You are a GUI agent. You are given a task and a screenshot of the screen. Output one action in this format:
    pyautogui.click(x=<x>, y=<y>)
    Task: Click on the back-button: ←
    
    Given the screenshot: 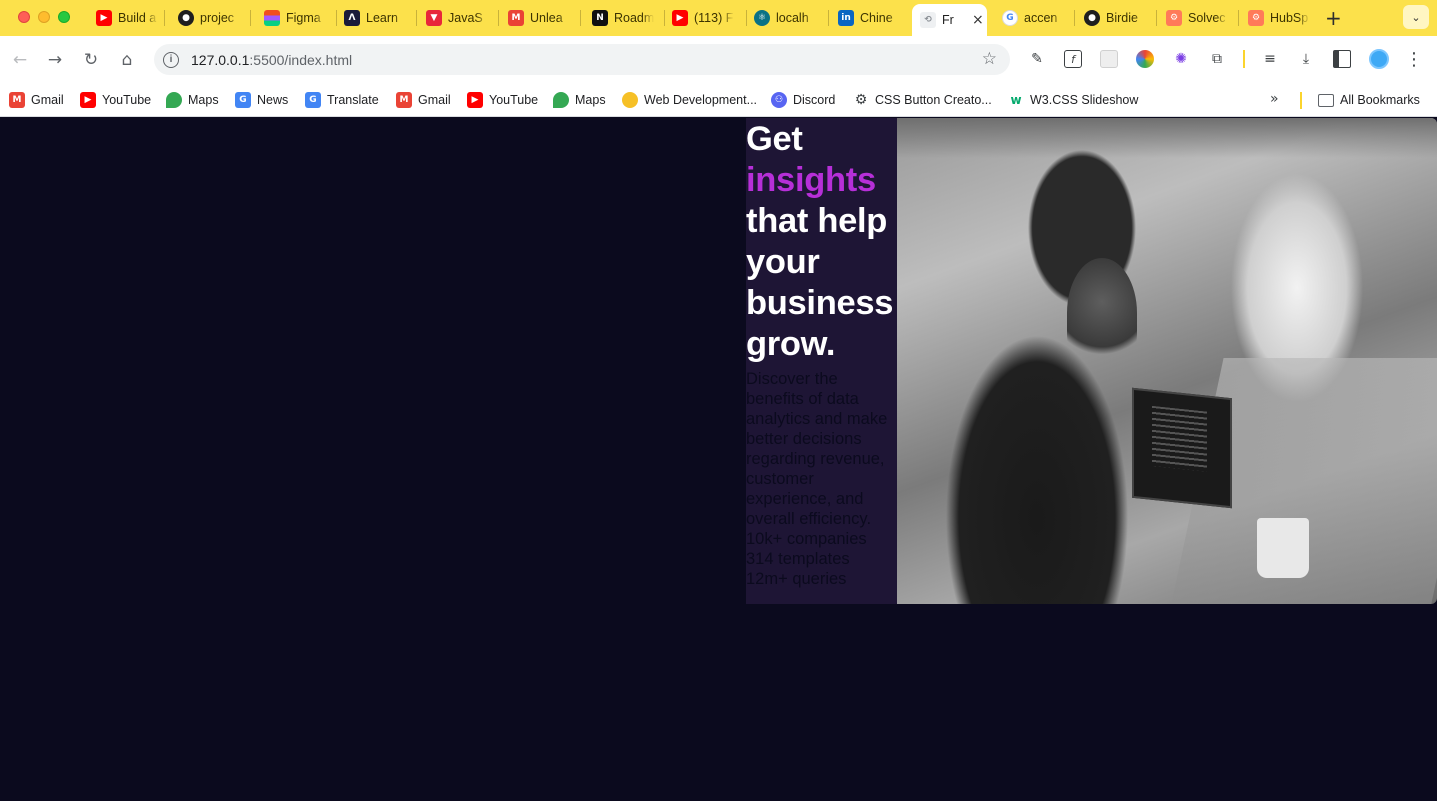 What is the action you would take?
    pyautogui.click(x=20, y=60)
    